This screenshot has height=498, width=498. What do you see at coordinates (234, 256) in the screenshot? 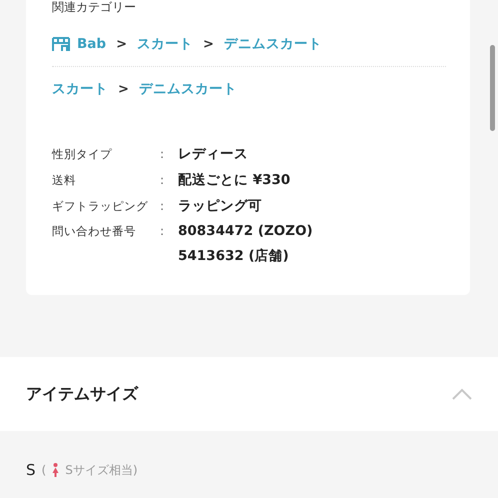
I see `spec-value: 5413632 (店舗)` at bounding box center [234, 256].